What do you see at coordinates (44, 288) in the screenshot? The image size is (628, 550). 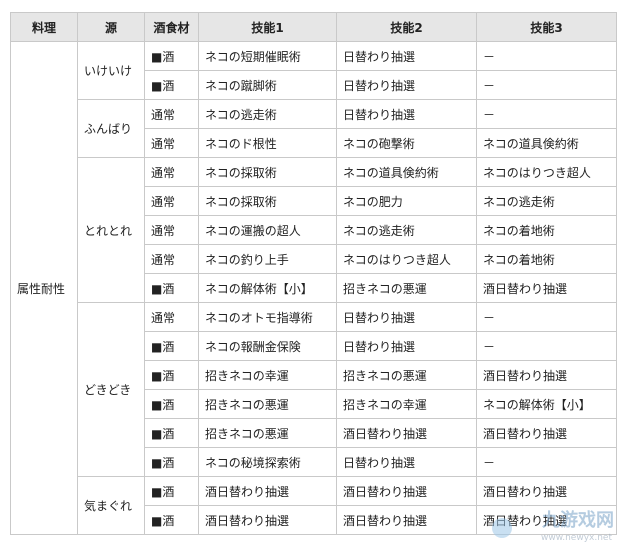 I see `dish-type-cell: 属性耐性` at bounding box center [44, 288].